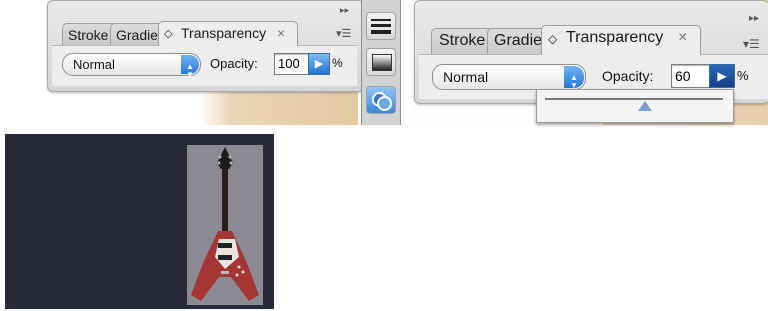  What do you see at coordinates (635, 106) in the screenshot?
I see `opacity-slider-popup` at bounding box center [635, 106].